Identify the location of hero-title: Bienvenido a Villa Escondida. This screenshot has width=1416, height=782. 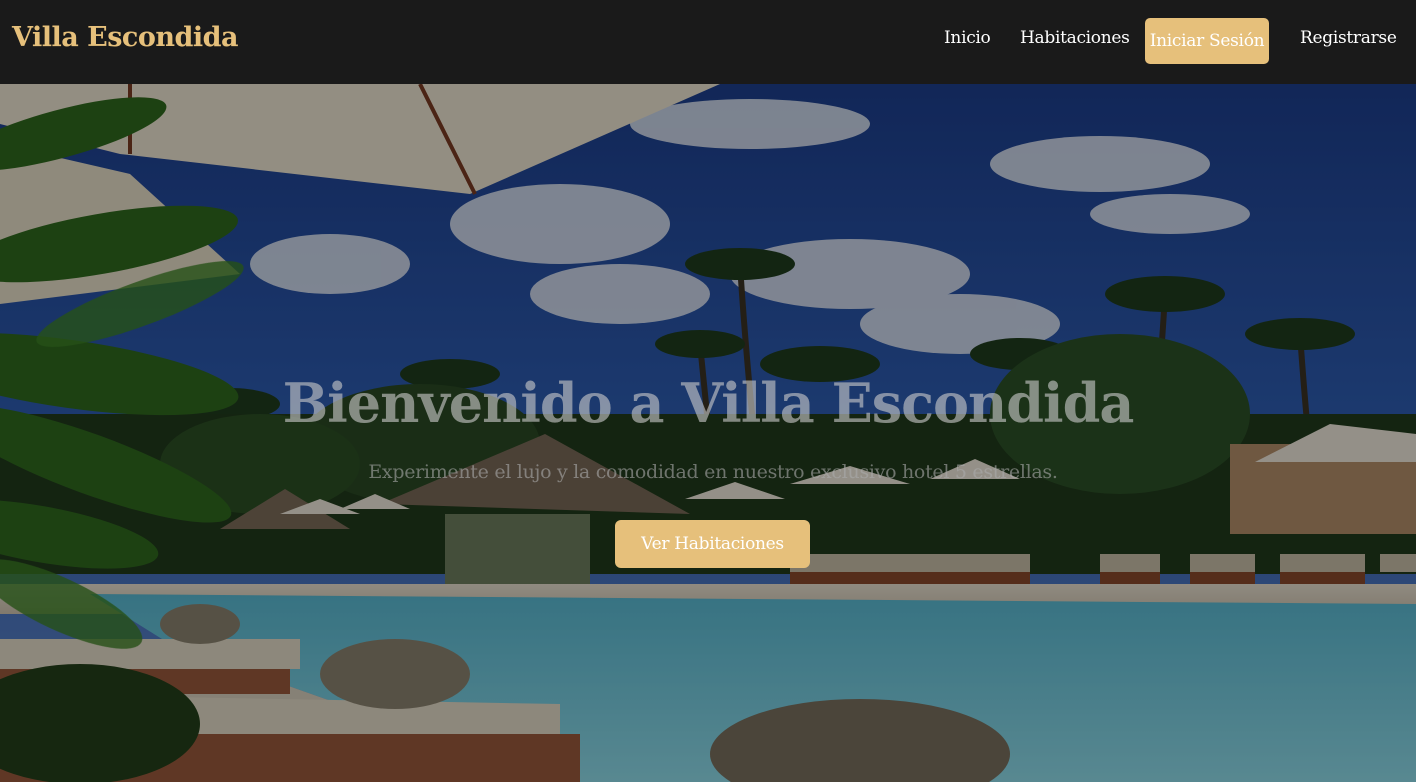
(708, 403).